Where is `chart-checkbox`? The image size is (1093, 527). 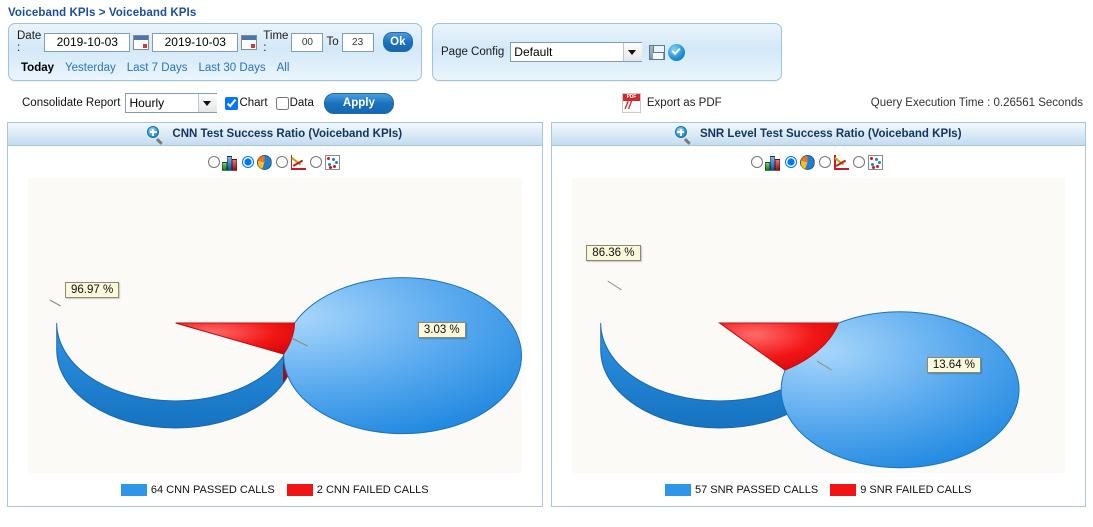
chart-checkbox is located at coordinates (232, 103).